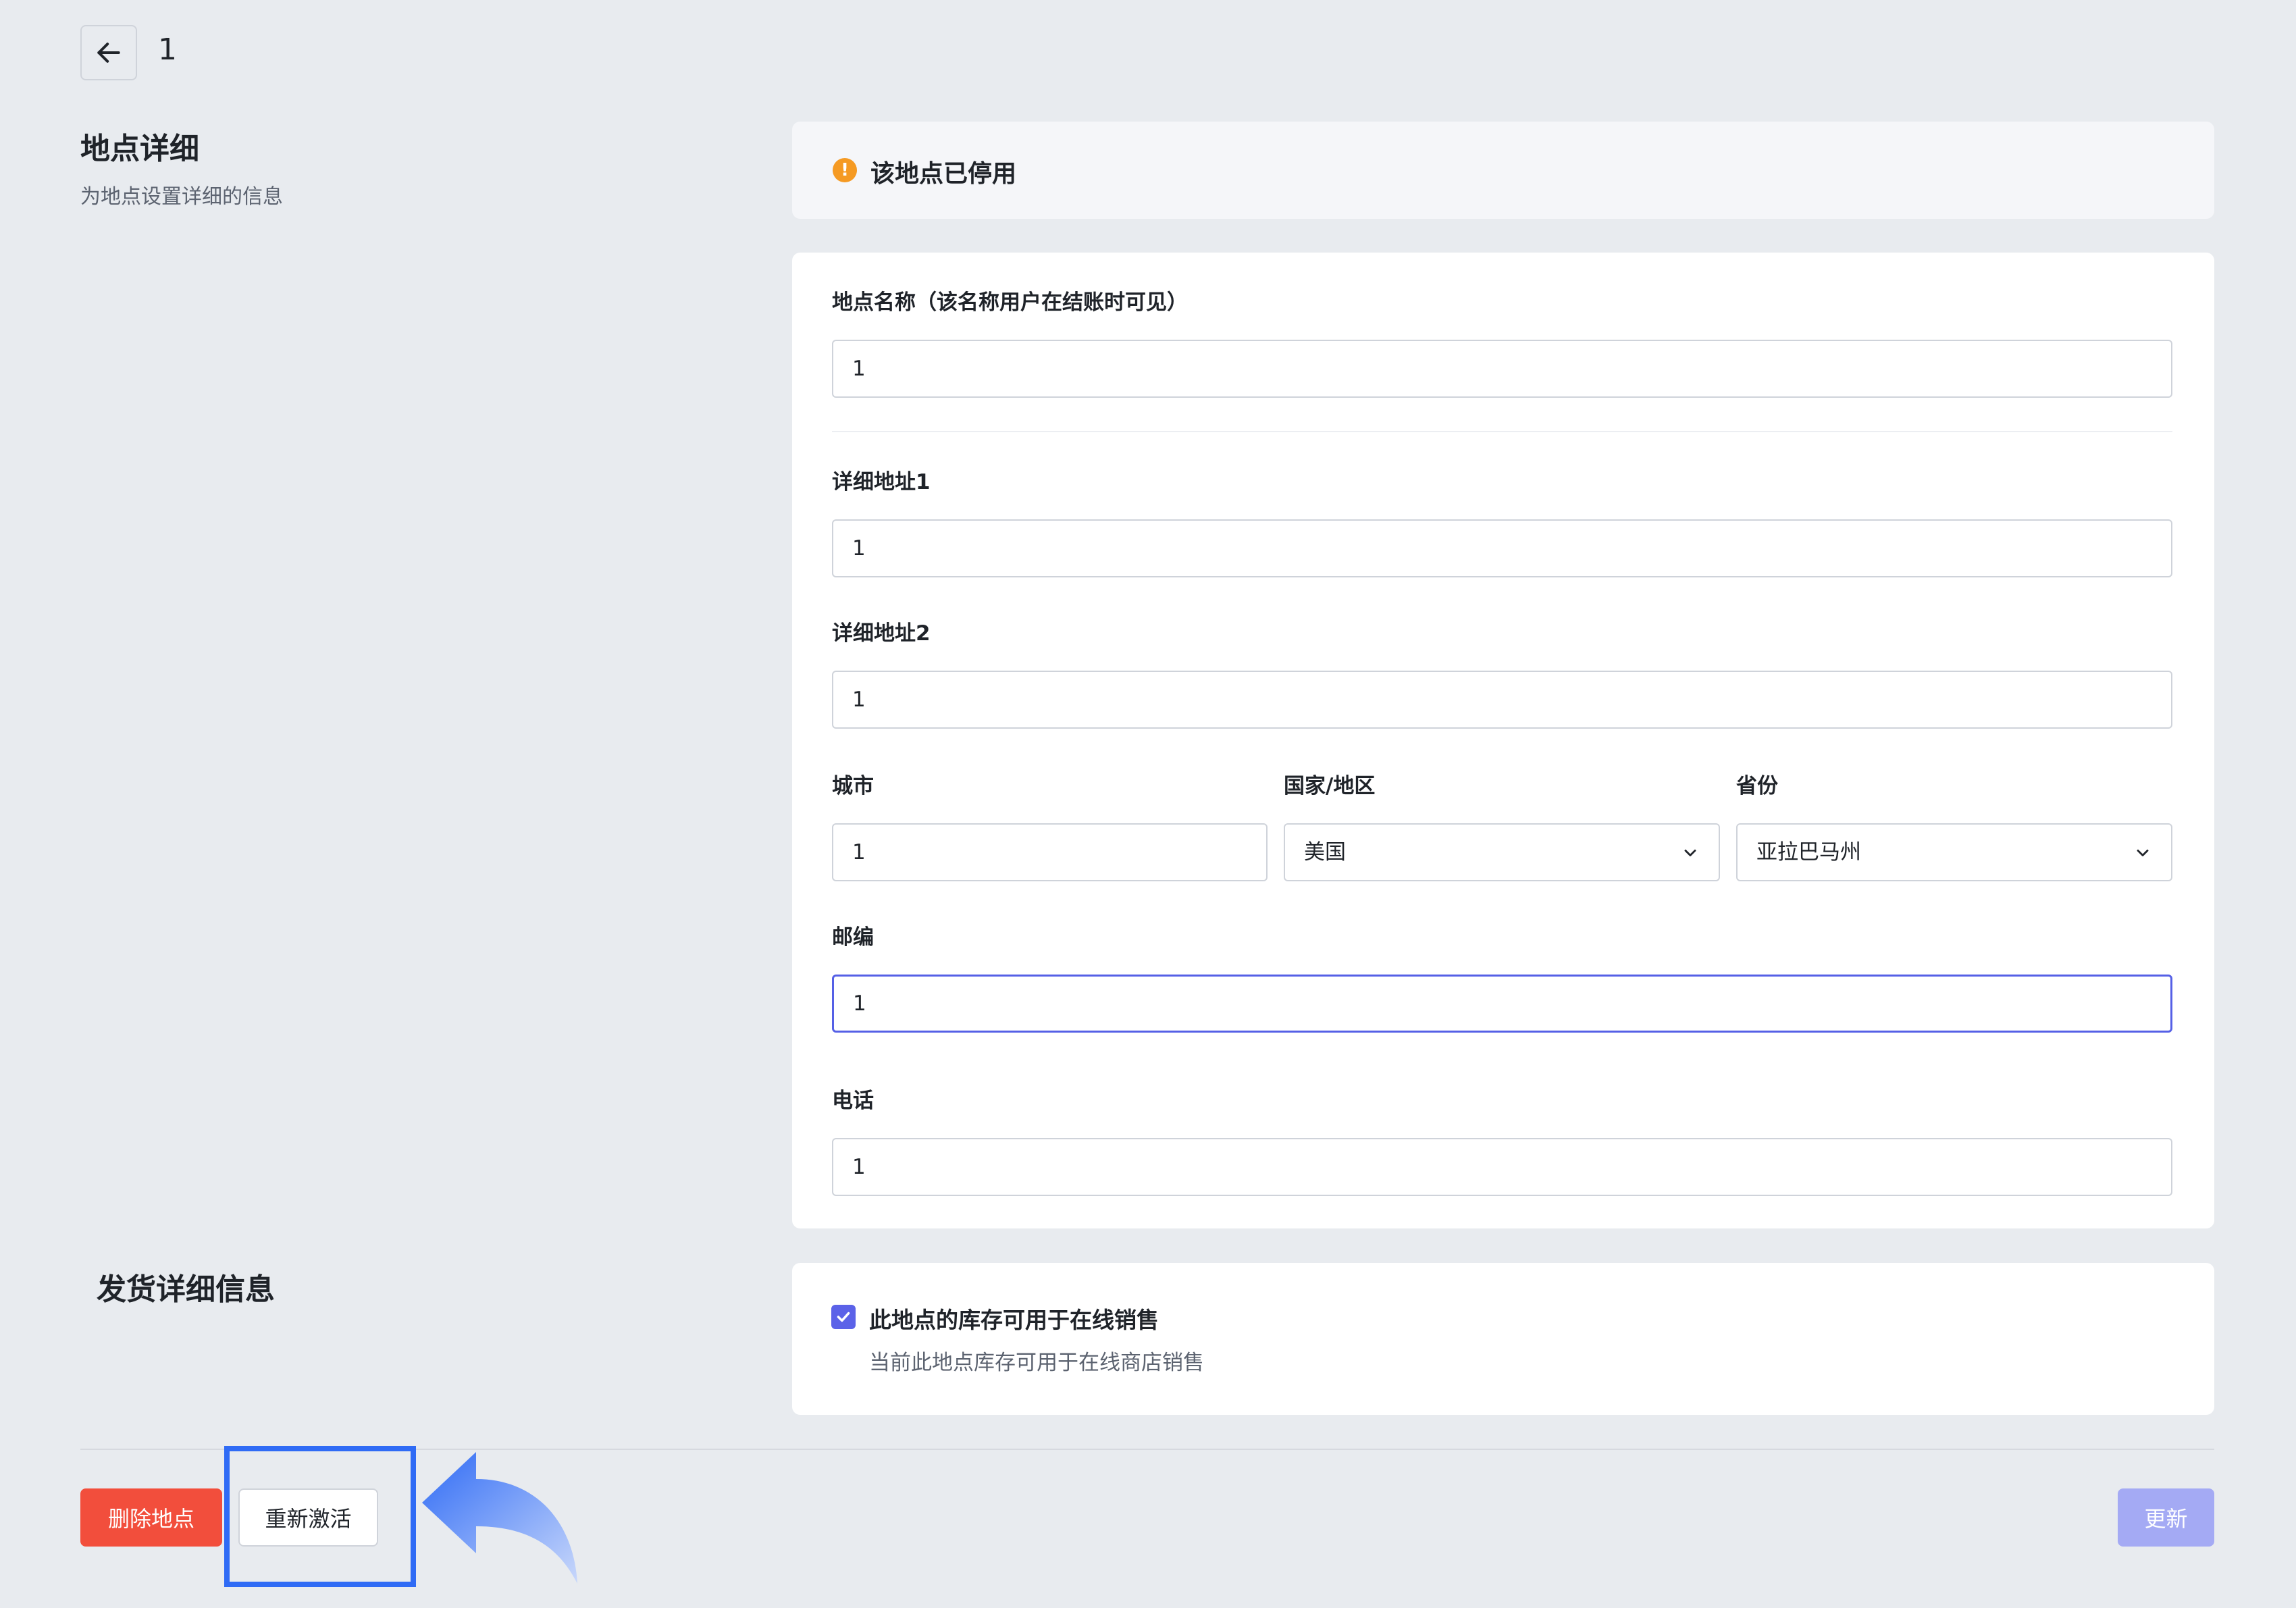 This screenshot has height=1608, width=2296. Describe the element at coordinates (1010, 302) in the screenshot. I see `name-label: 地点名称（该名称用户在结账时可见）` at that location.